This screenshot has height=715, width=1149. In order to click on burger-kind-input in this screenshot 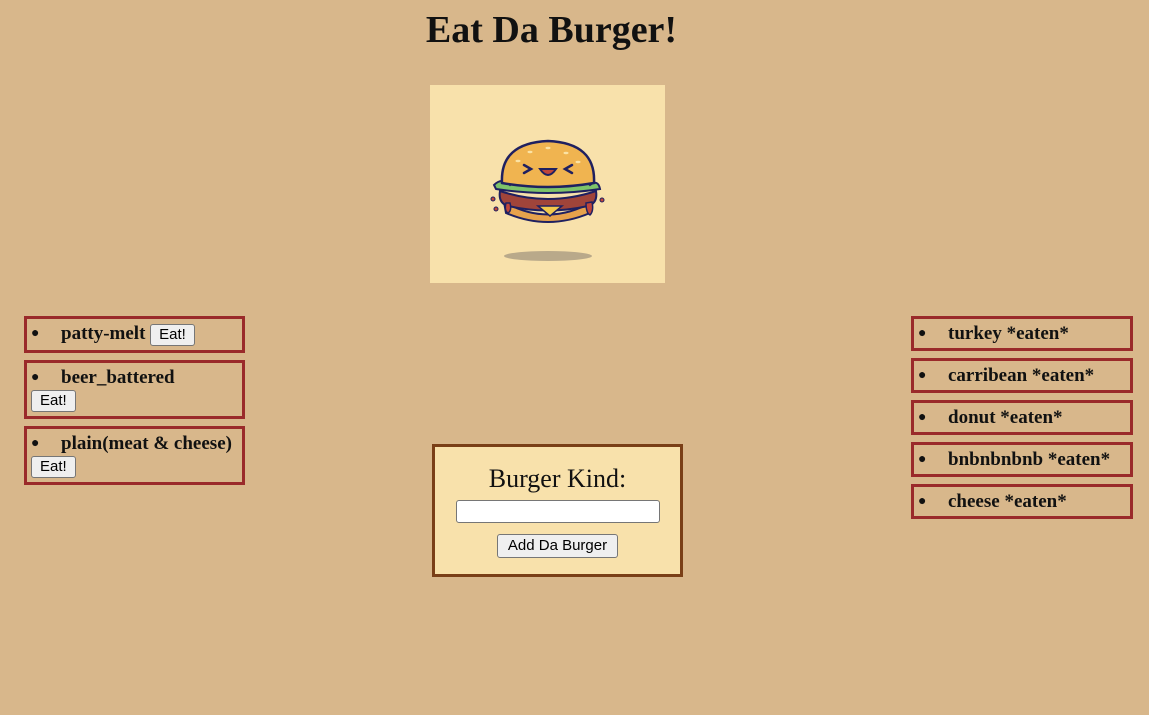, I will do `click(557, 511)`.